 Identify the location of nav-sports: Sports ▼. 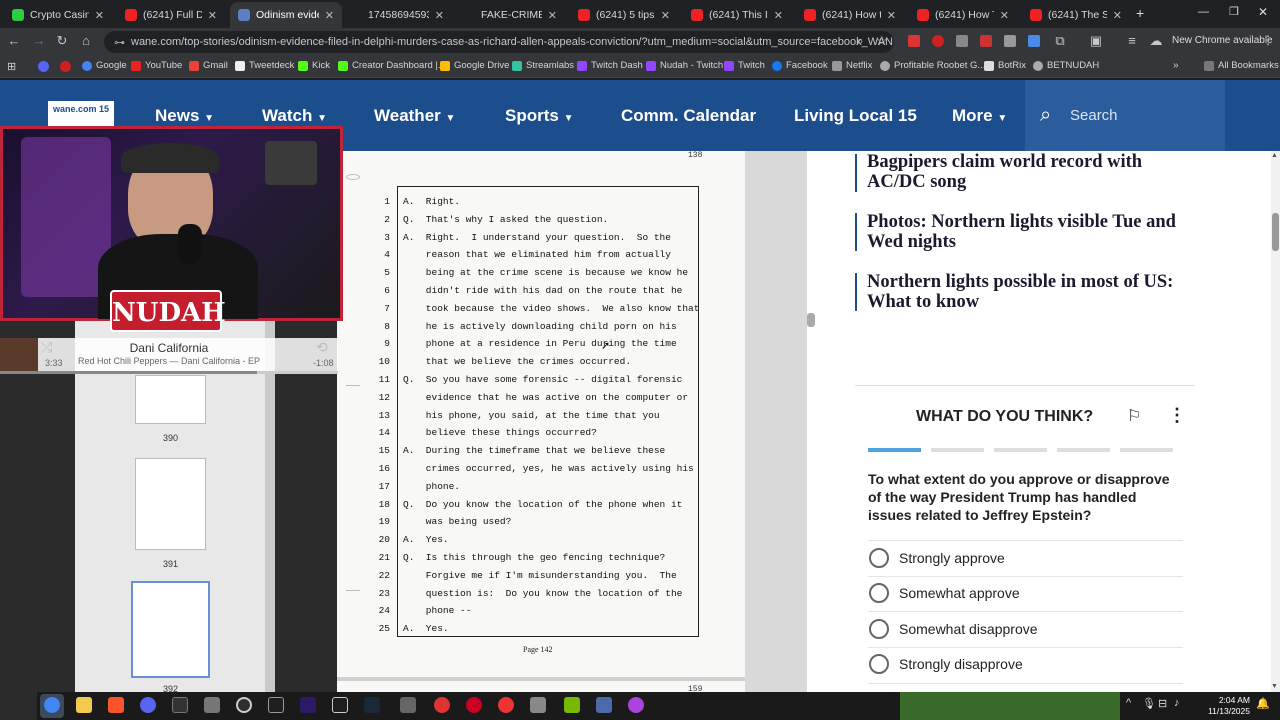
(539, 116).